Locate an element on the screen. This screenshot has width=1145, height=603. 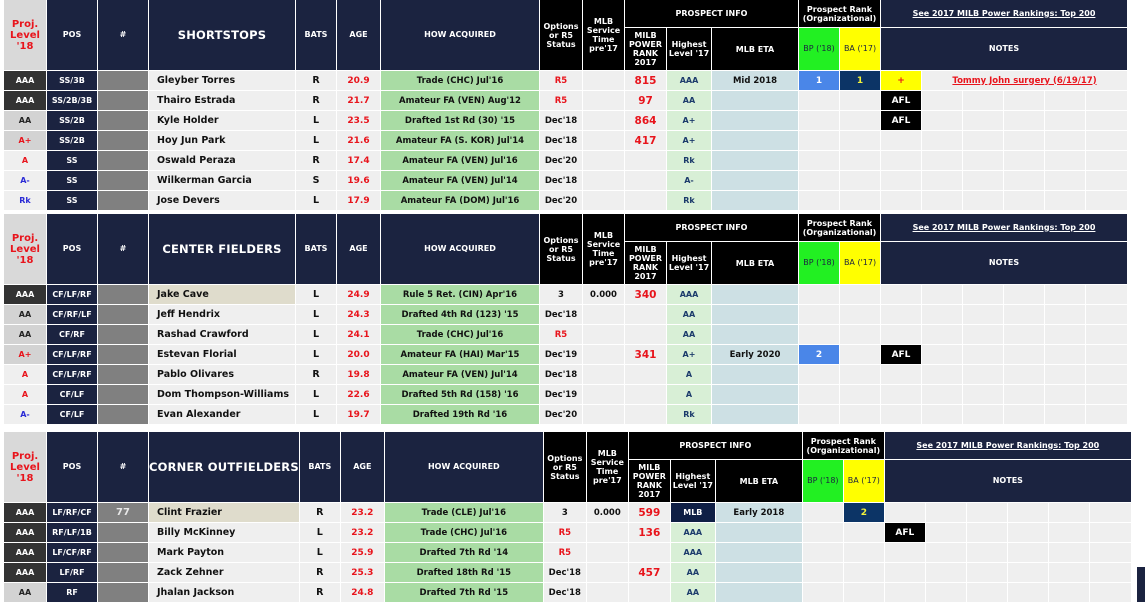
how-acquired: Amateur FA (VEN) Jul'14 is located at coordinates (460, 180).